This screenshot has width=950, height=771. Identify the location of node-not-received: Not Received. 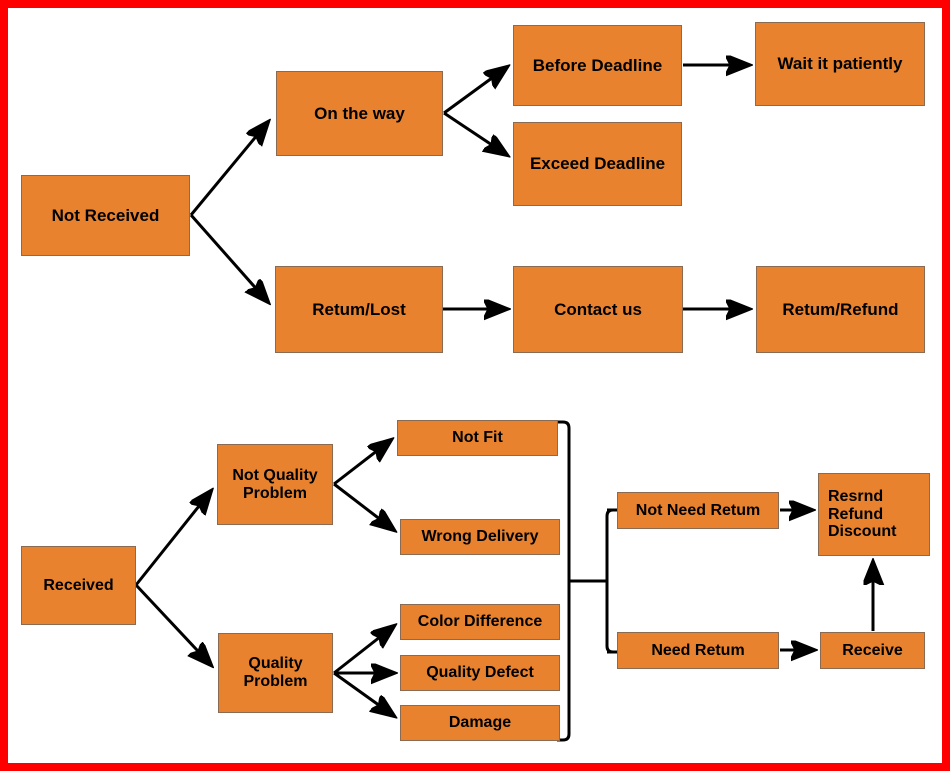
(105, 215).